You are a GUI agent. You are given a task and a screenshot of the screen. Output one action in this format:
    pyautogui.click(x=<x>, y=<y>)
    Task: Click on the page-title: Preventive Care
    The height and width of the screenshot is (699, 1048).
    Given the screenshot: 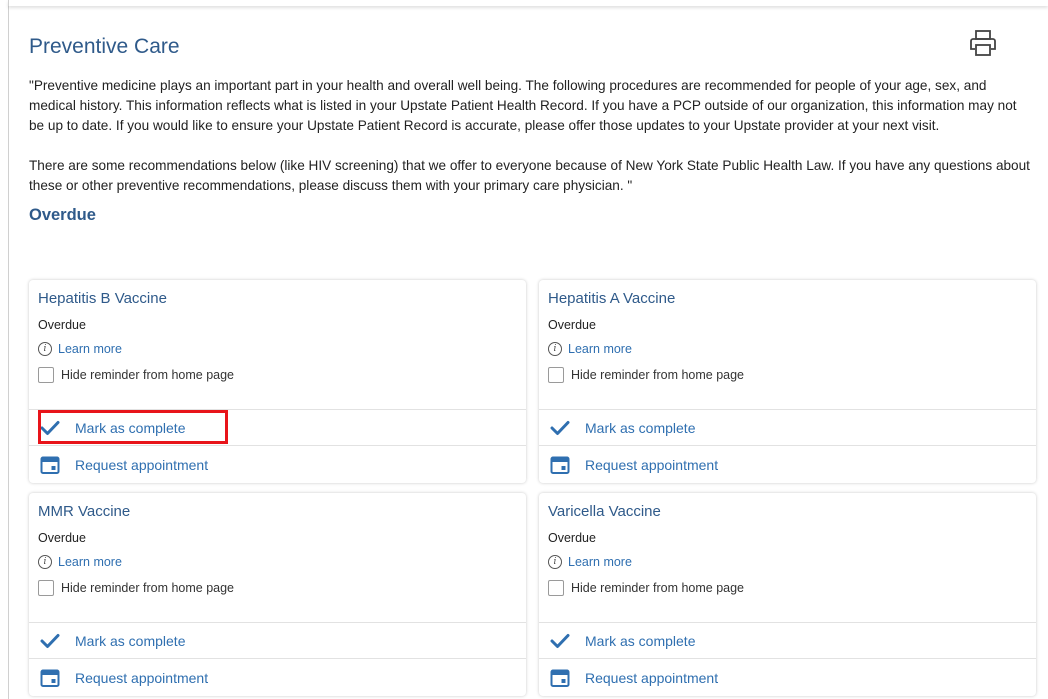 What is the action you would take?
    pyautogui.click(x=104, y=46)
    